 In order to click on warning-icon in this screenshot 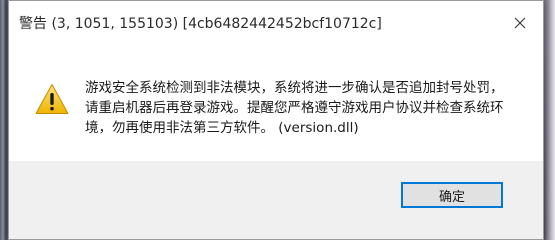, I will do `click(52, 99)`.